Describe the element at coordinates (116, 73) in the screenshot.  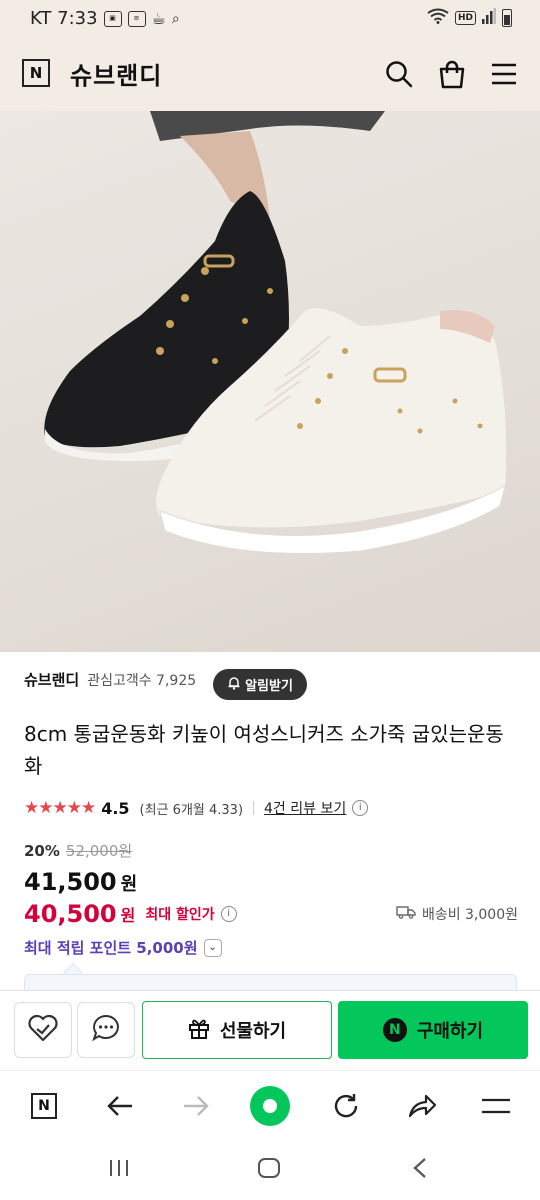
I see `brand-title: 슈브랜디` at that location.